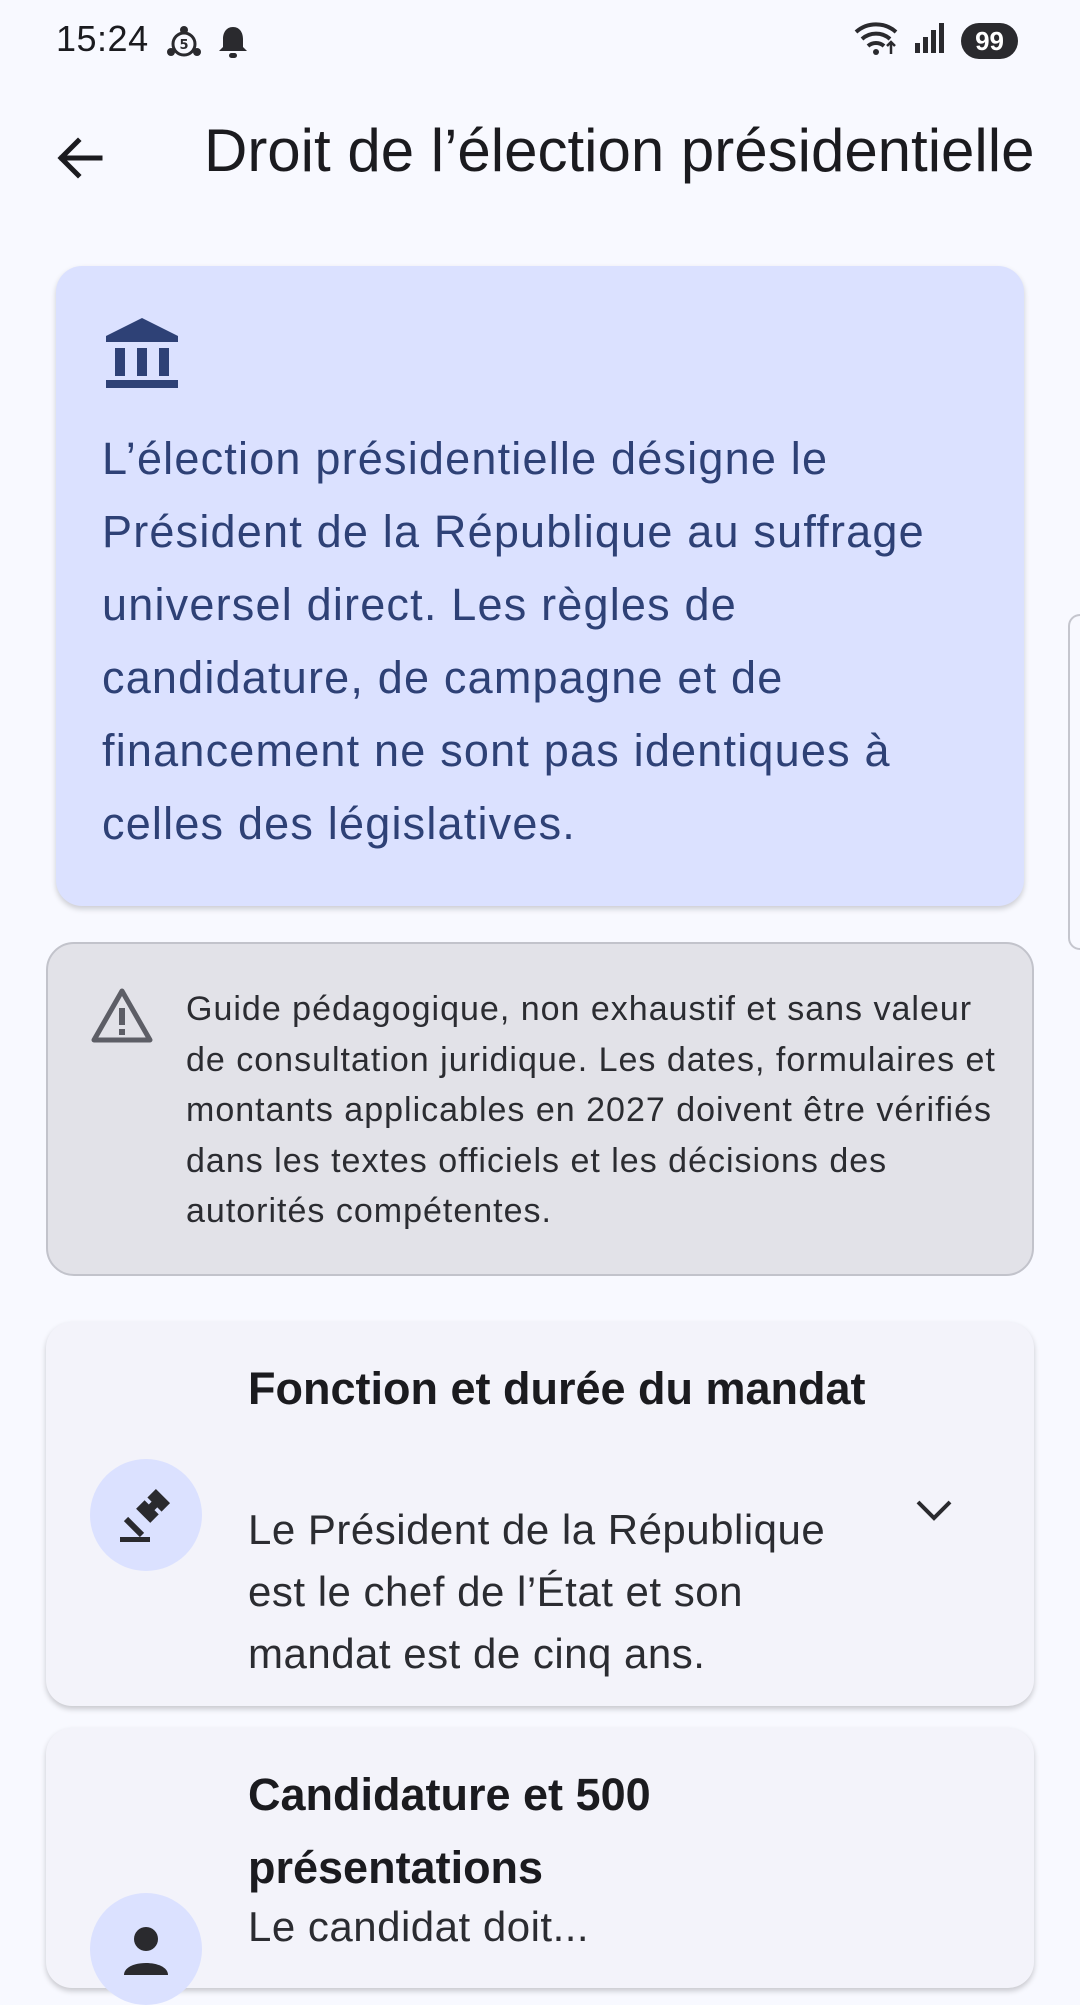 The image size is (1080, 2005). What do you see at coordinates (207, 44) in the screenshot?
I see `status-notification-icons: 5` at bounding box center [207, 44].